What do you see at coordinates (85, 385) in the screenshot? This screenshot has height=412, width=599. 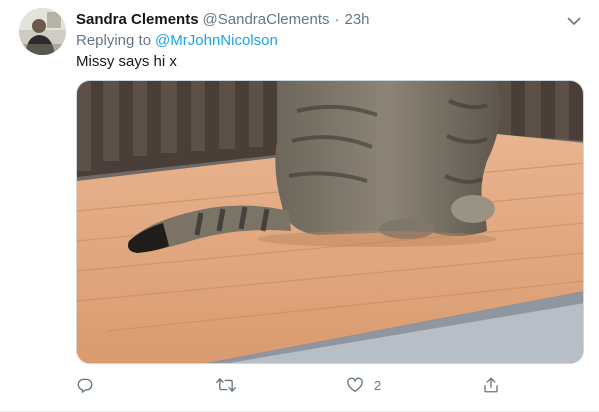 I see `reply-icon` at bounding box center [85, 385].